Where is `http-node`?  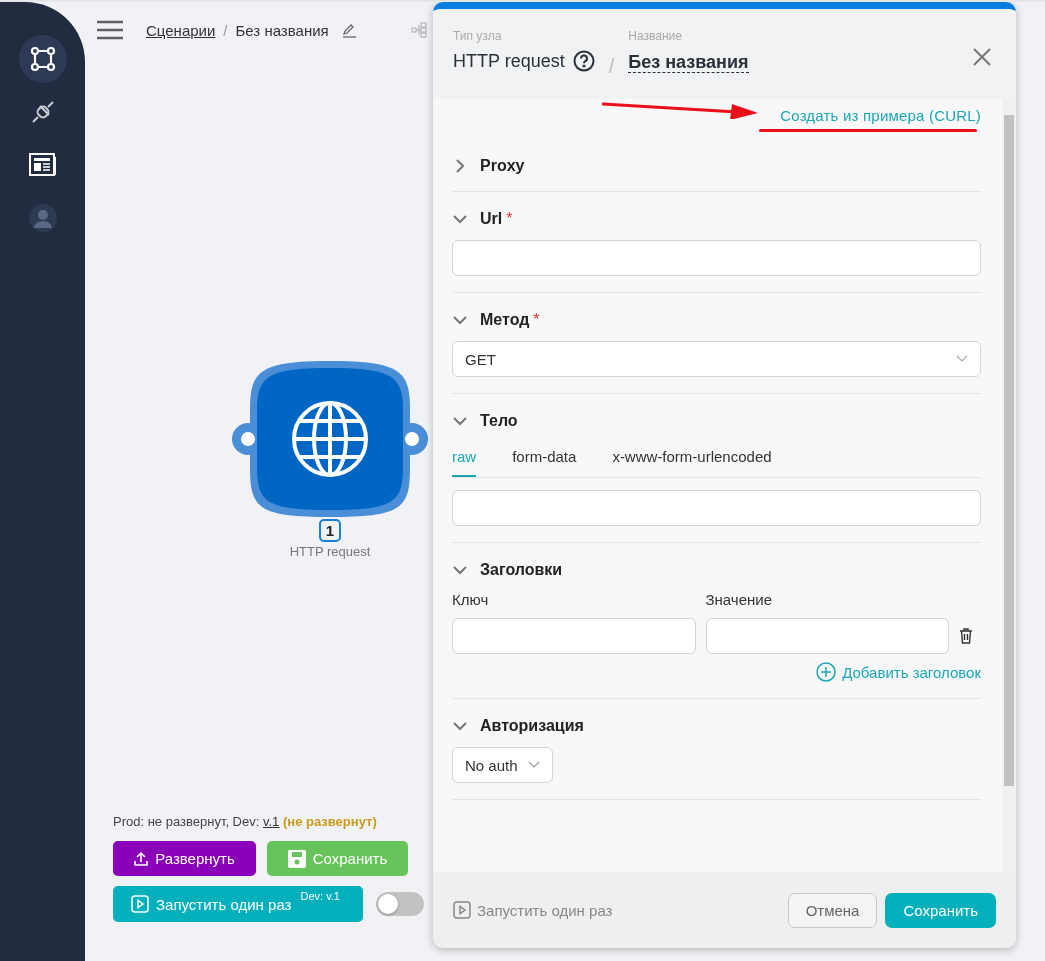
http-node is located at coordinates (330, 439).